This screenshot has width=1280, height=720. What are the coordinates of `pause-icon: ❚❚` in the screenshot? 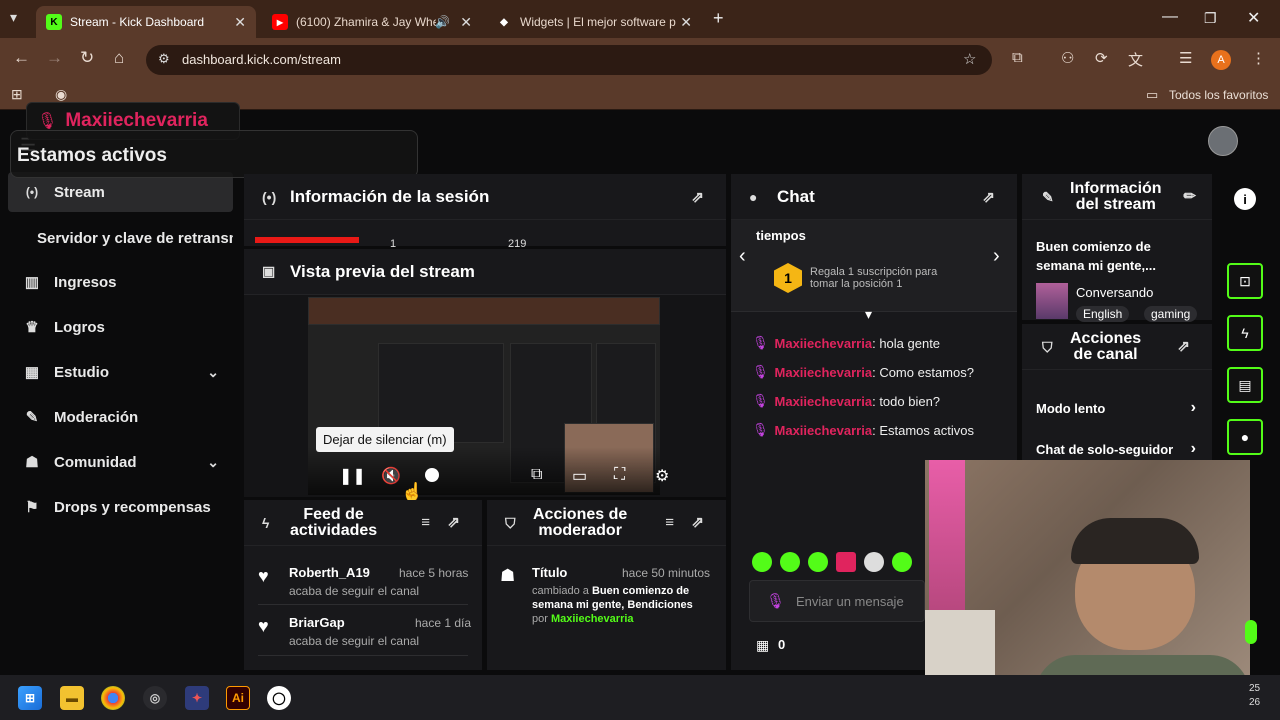 It's located at (352, 476).